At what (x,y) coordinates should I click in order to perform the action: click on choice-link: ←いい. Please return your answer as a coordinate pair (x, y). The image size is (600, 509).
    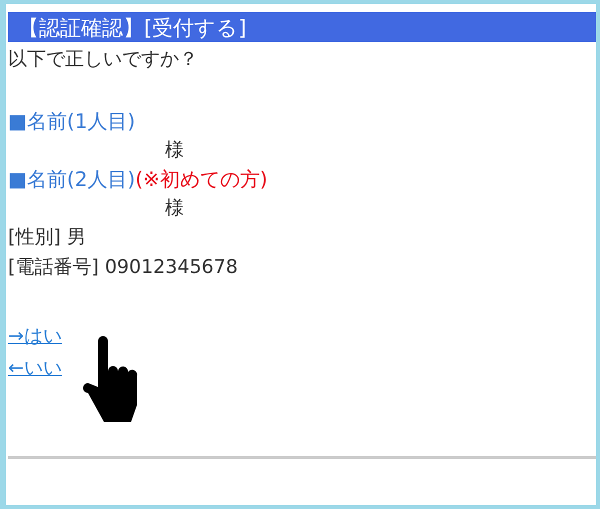
    Looking at the image, I should click on (35, 368).